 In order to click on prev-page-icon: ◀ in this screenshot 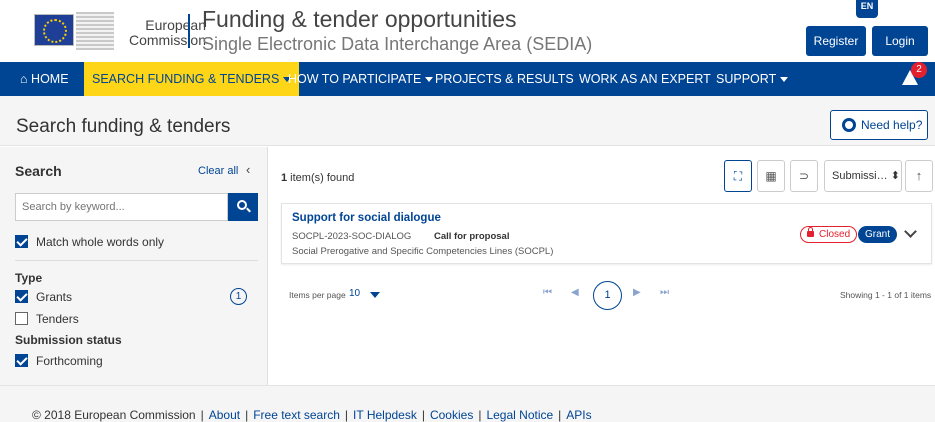, I will do `click(575, 292)`.